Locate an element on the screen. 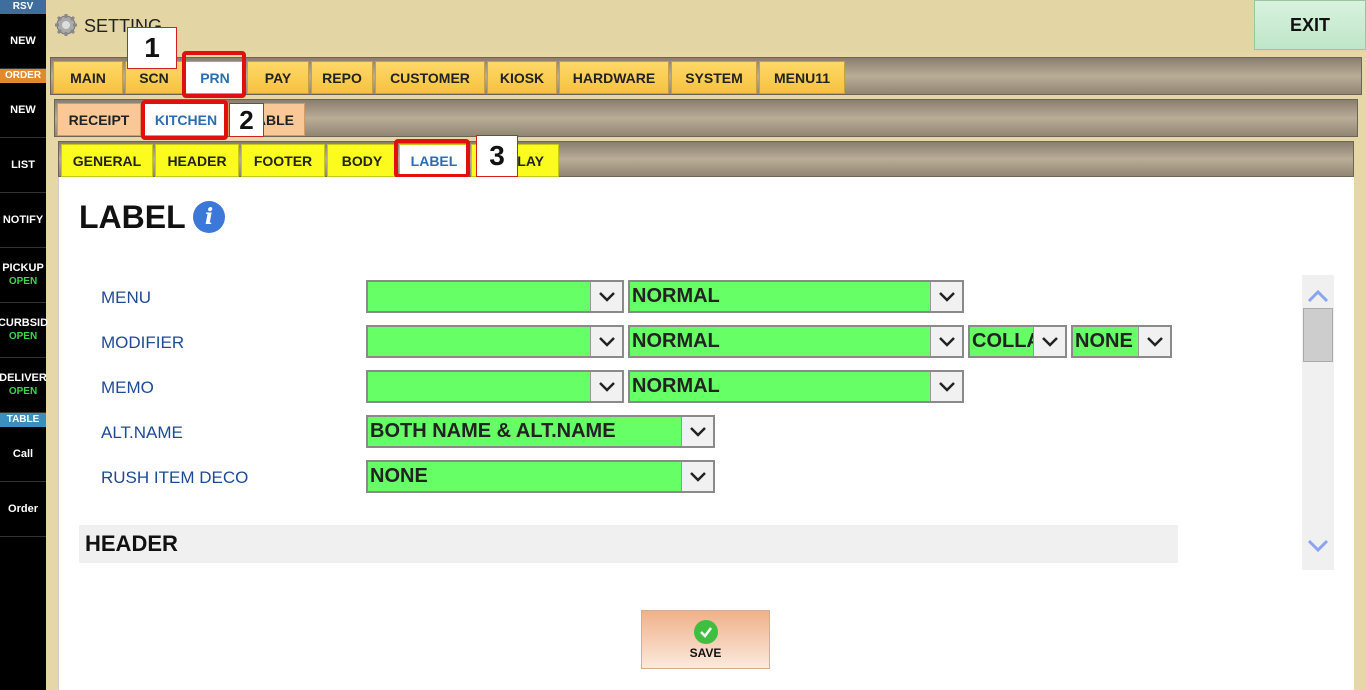 This screenshot has width=1366, height=690. menu-font-select is located at coordinates (495, 296).